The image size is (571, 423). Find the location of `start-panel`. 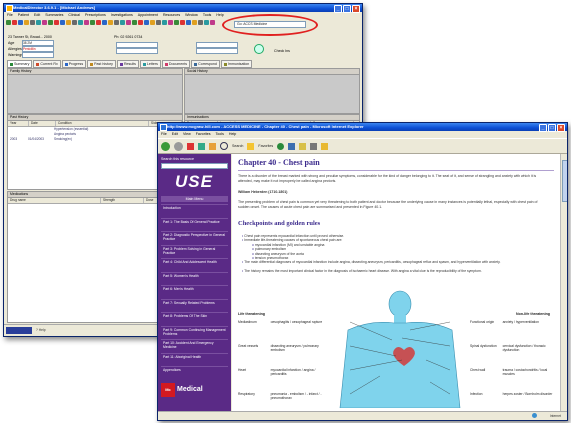

start-panel is located at coordinates (19, 330).